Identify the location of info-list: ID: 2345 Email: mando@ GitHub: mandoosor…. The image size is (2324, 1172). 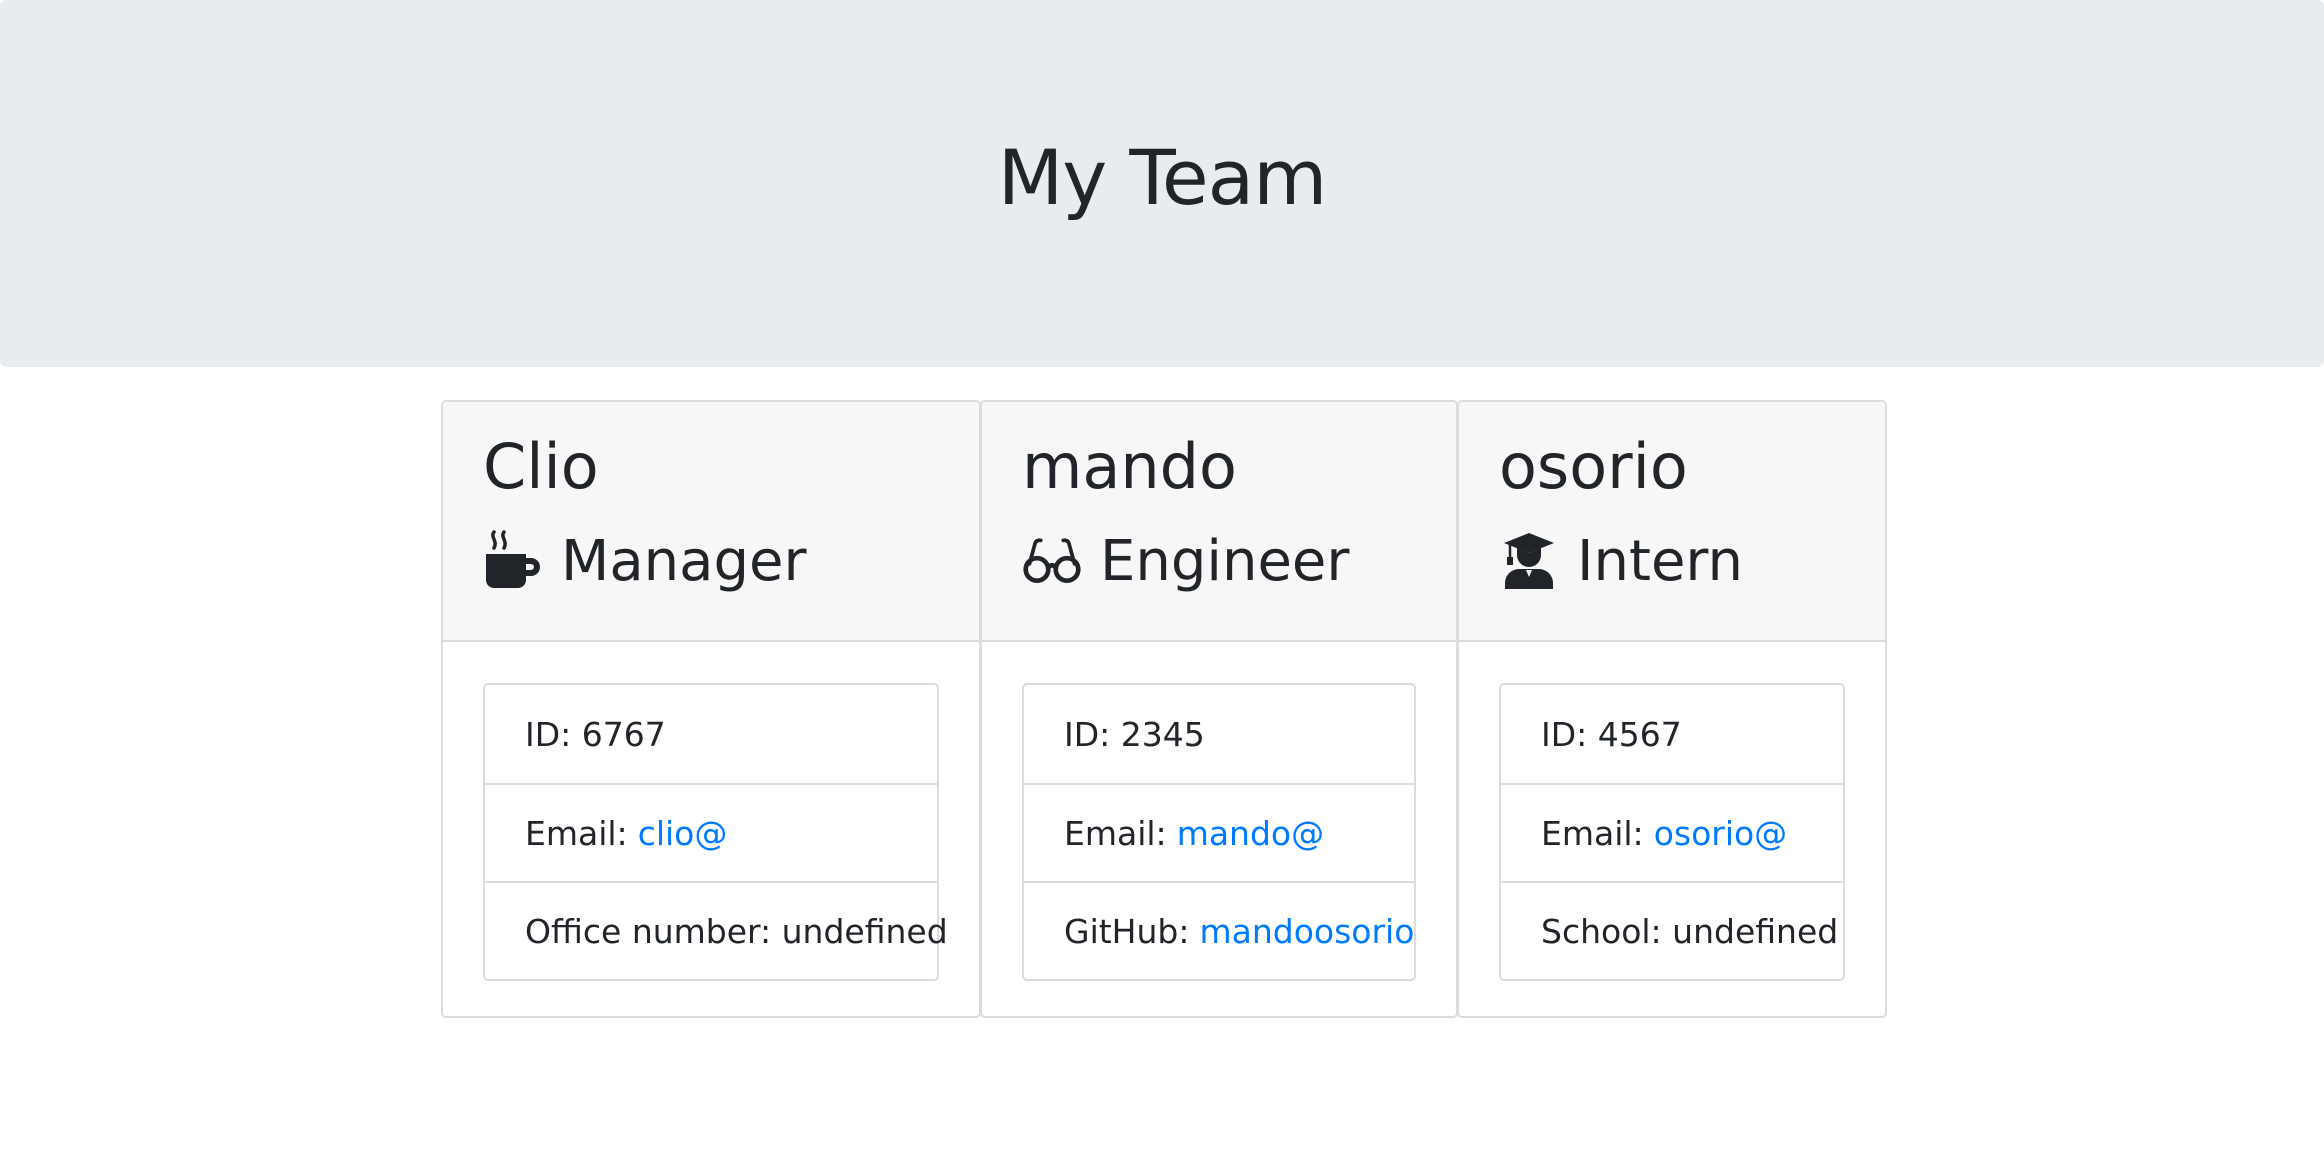
(1219, 832).